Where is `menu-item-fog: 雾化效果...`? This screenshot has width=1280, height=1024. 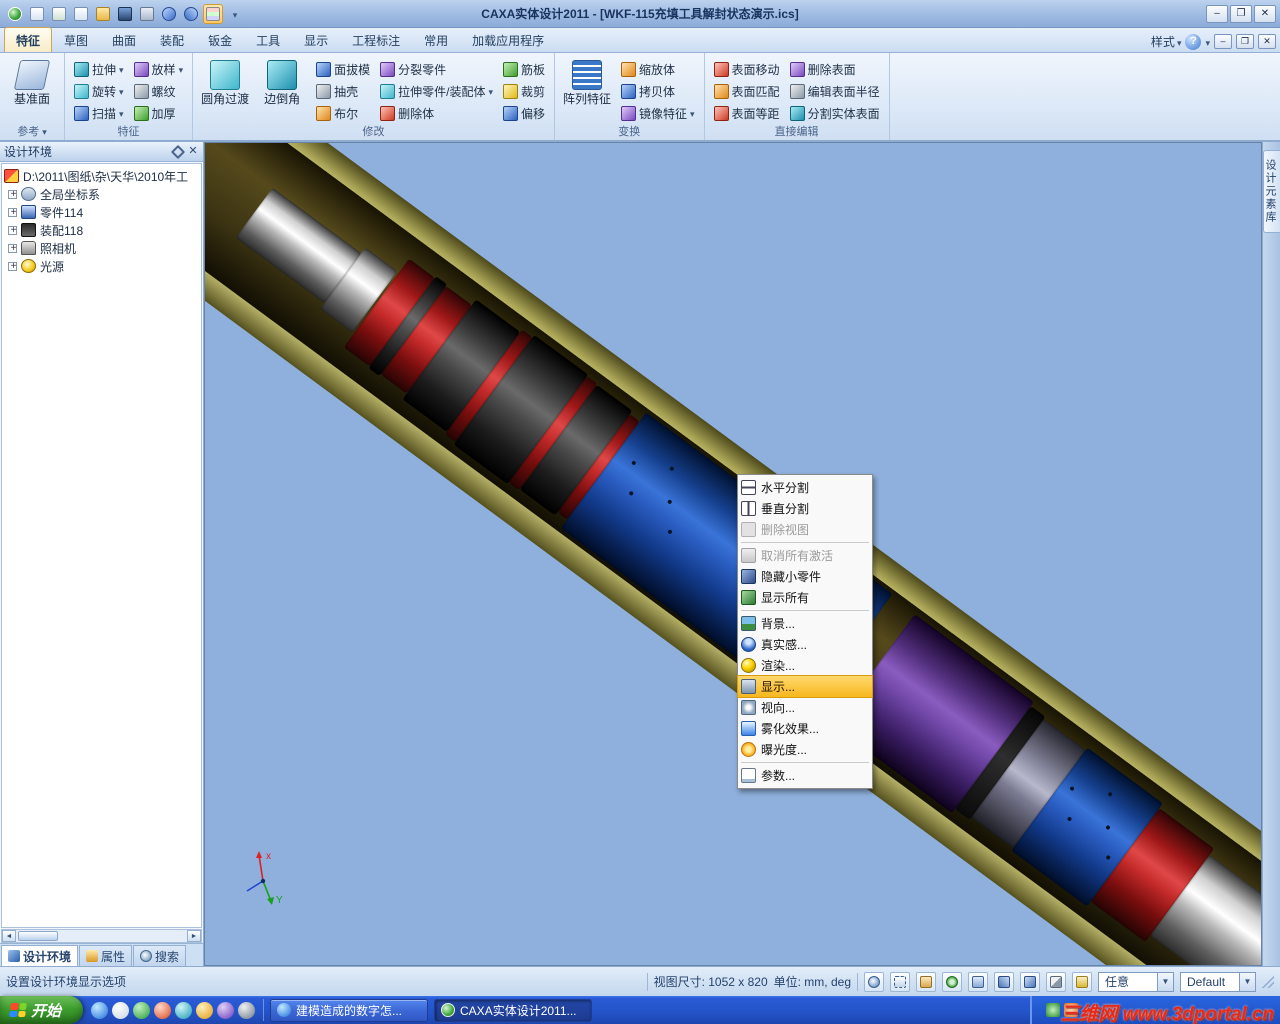 menu-item-fog: 雾化效果... is located at coordinates (805, 728).